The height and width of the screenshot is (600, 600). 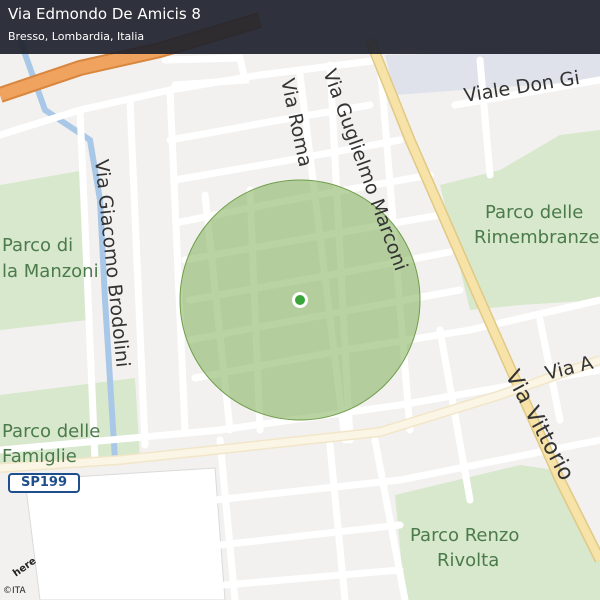 I want to click on label-park-rimembranze-2: Rimembranze, so click(x=536, y=237).